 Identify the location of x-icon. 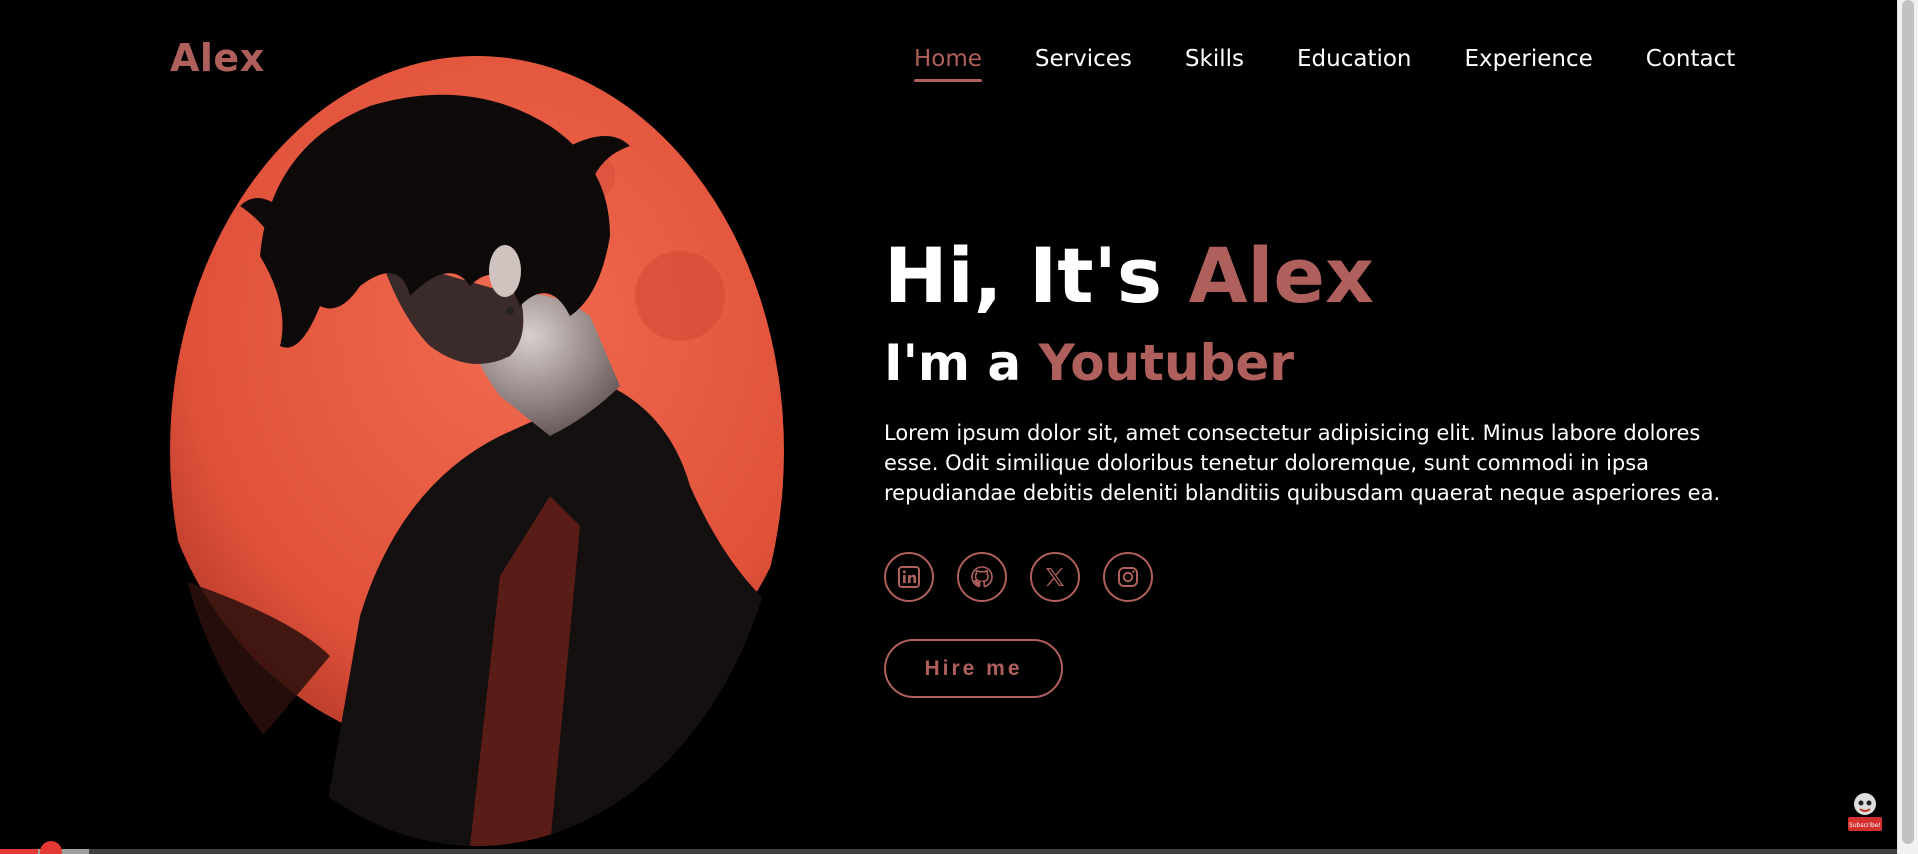
(1055, 577).